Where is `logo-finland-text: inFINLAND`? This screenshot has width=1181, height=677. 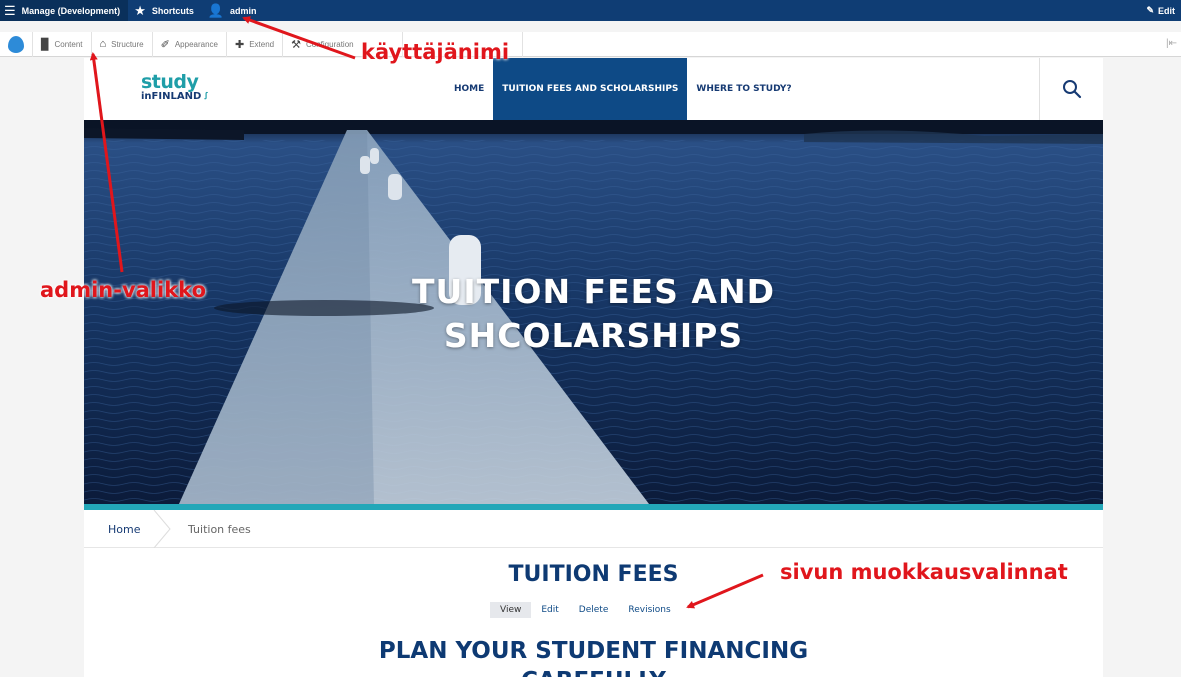
logo-finland-text: inFINLAND is located at coordinates (171, 96).